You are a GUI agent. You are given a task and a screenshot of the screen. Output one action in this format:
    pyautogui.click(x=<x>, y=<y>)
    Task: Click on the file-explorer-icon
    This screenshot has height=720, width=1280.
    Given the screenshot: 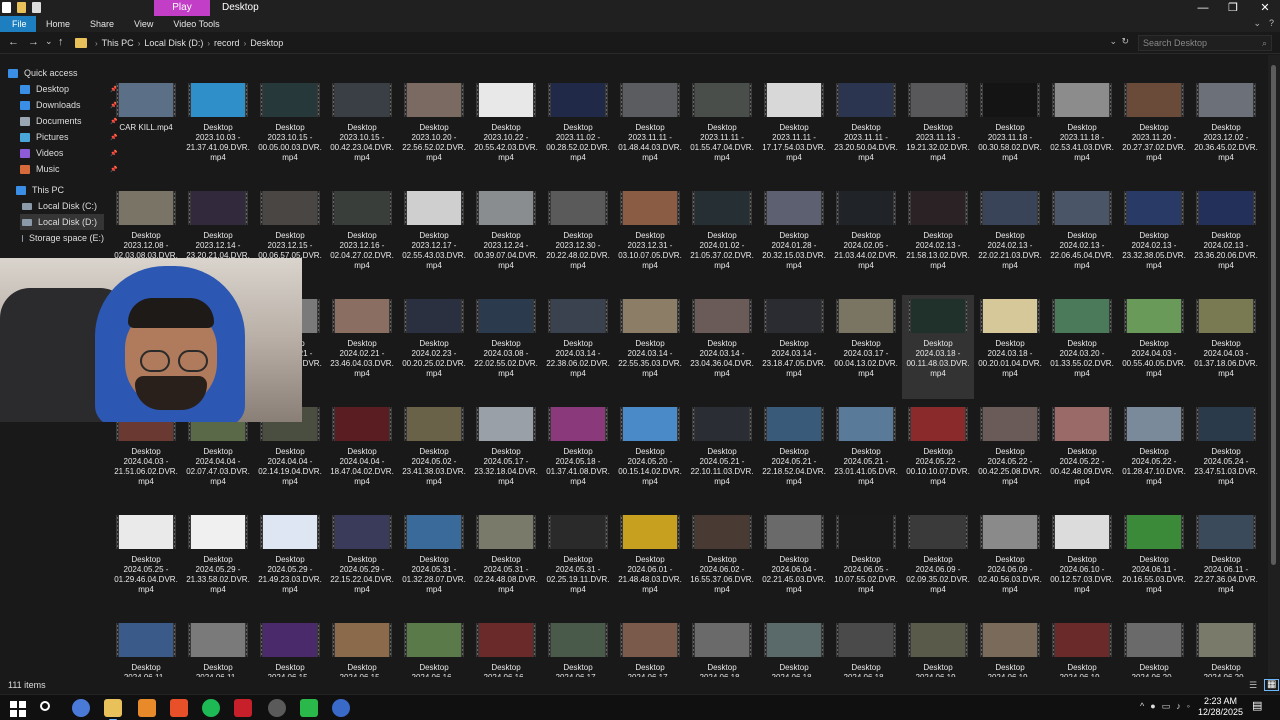 What is the action you would take?
    pyautogui.click(x=113, y=709)
    